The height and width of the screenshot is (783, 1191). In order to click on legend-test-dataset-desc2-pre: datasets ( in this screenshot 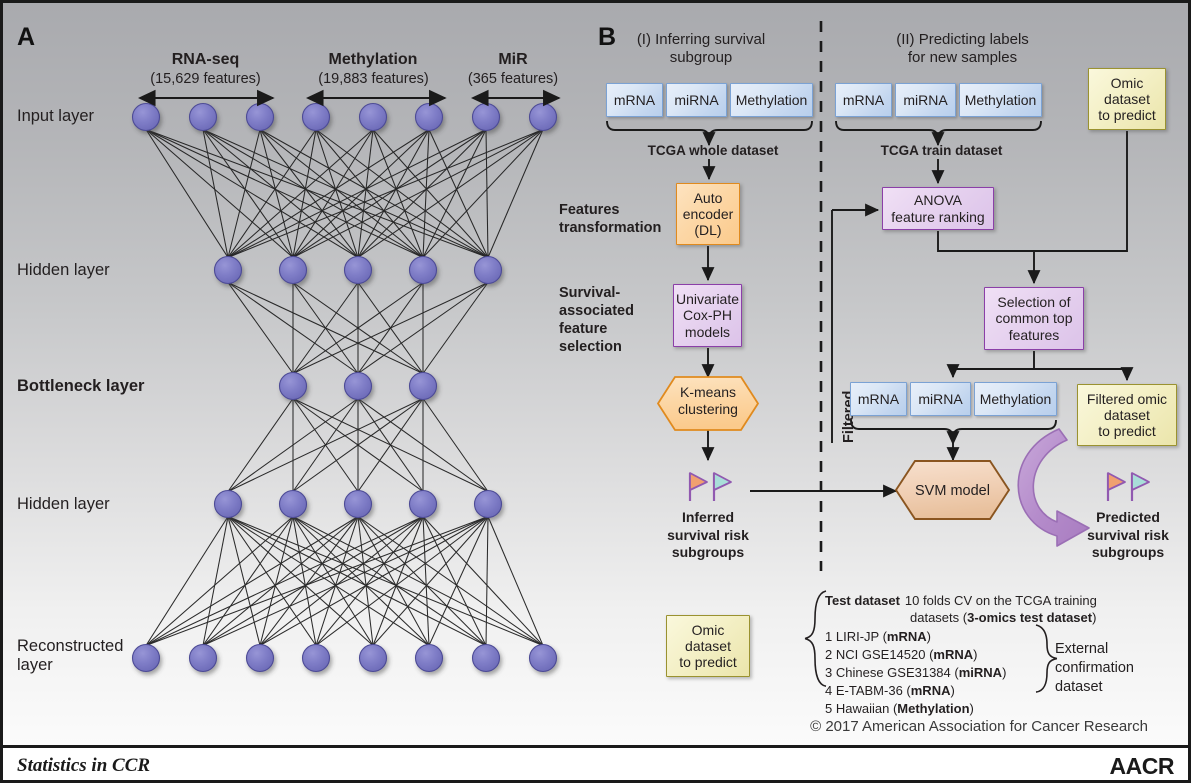, I will do `click(939, 617)`.